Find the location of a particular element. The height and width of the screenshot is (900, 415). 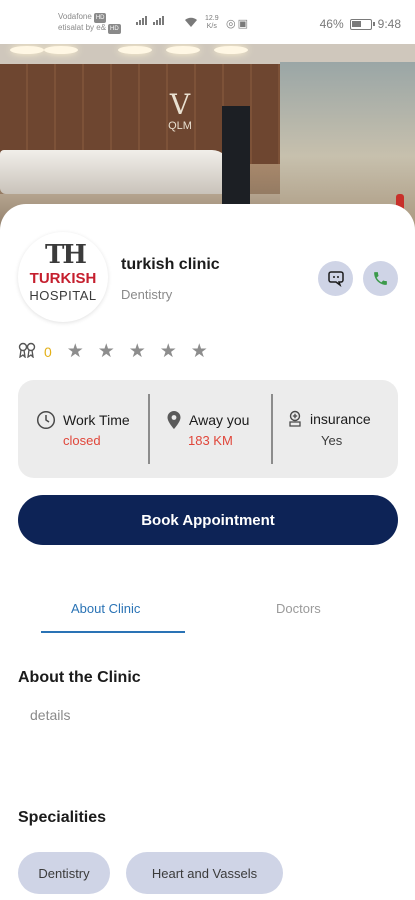

clock-icon is located at coordinates (46, 420).